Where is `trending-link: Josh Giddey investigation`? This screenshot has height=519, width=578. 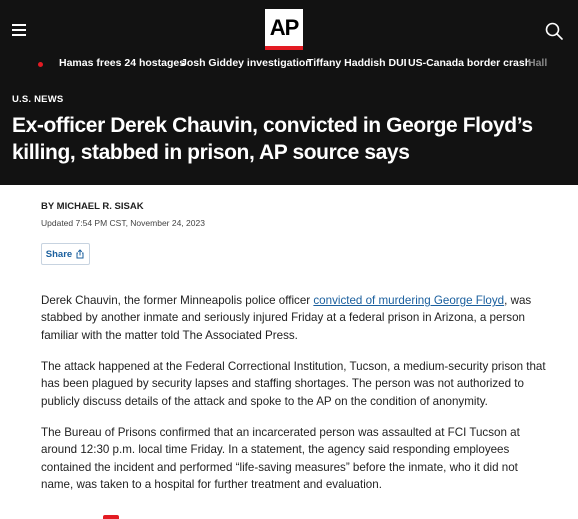
trending-link: Josh Giddey investigation is located at coordinates (246, 63).